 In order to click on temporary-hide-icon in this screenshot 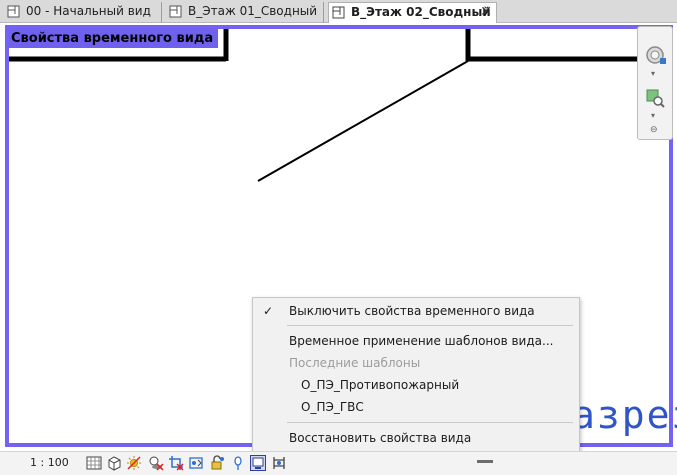, I will do `click(238, 463)`.